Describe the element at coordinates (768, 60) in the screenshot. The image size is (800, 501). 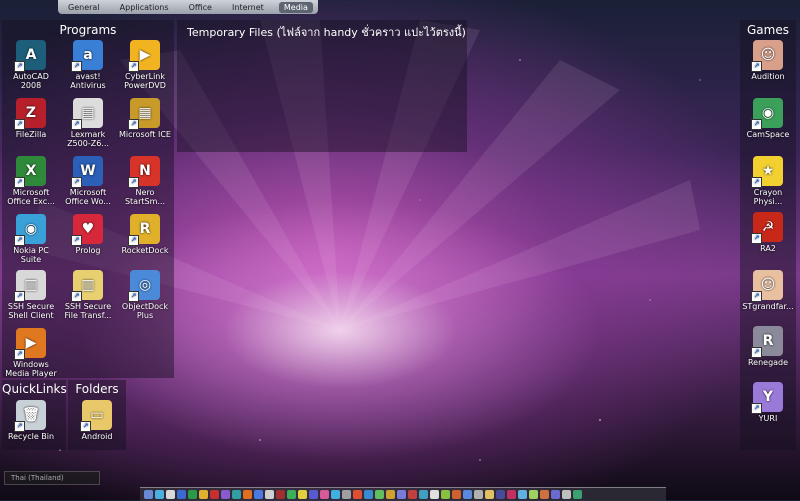
I see `desktop-shortcut-audition: ☺ ↗ Audition` at that location.